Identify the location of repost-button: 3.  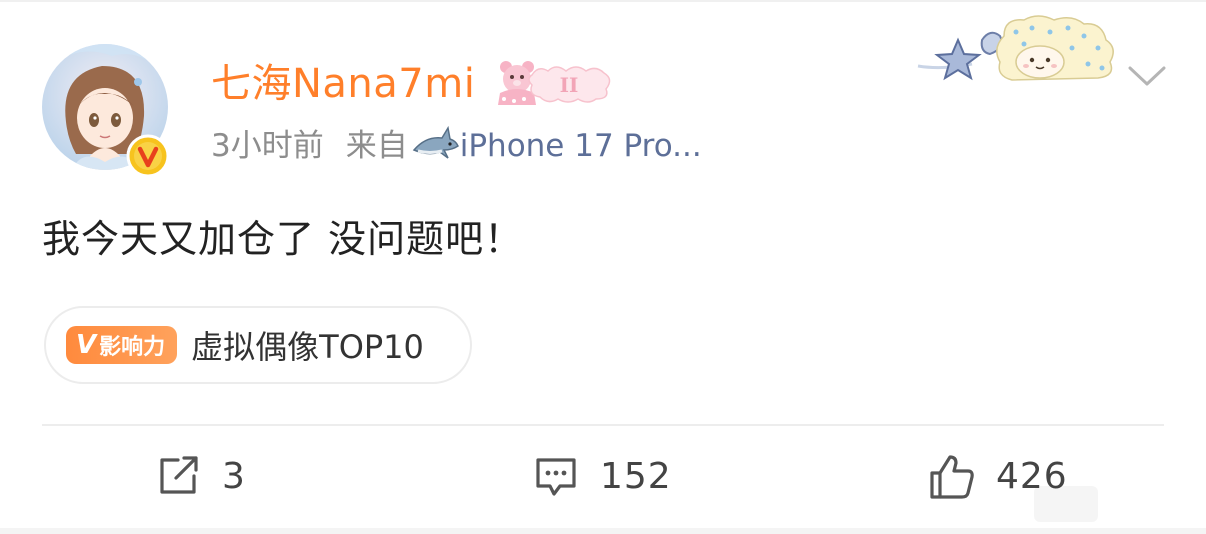
(200, 476).